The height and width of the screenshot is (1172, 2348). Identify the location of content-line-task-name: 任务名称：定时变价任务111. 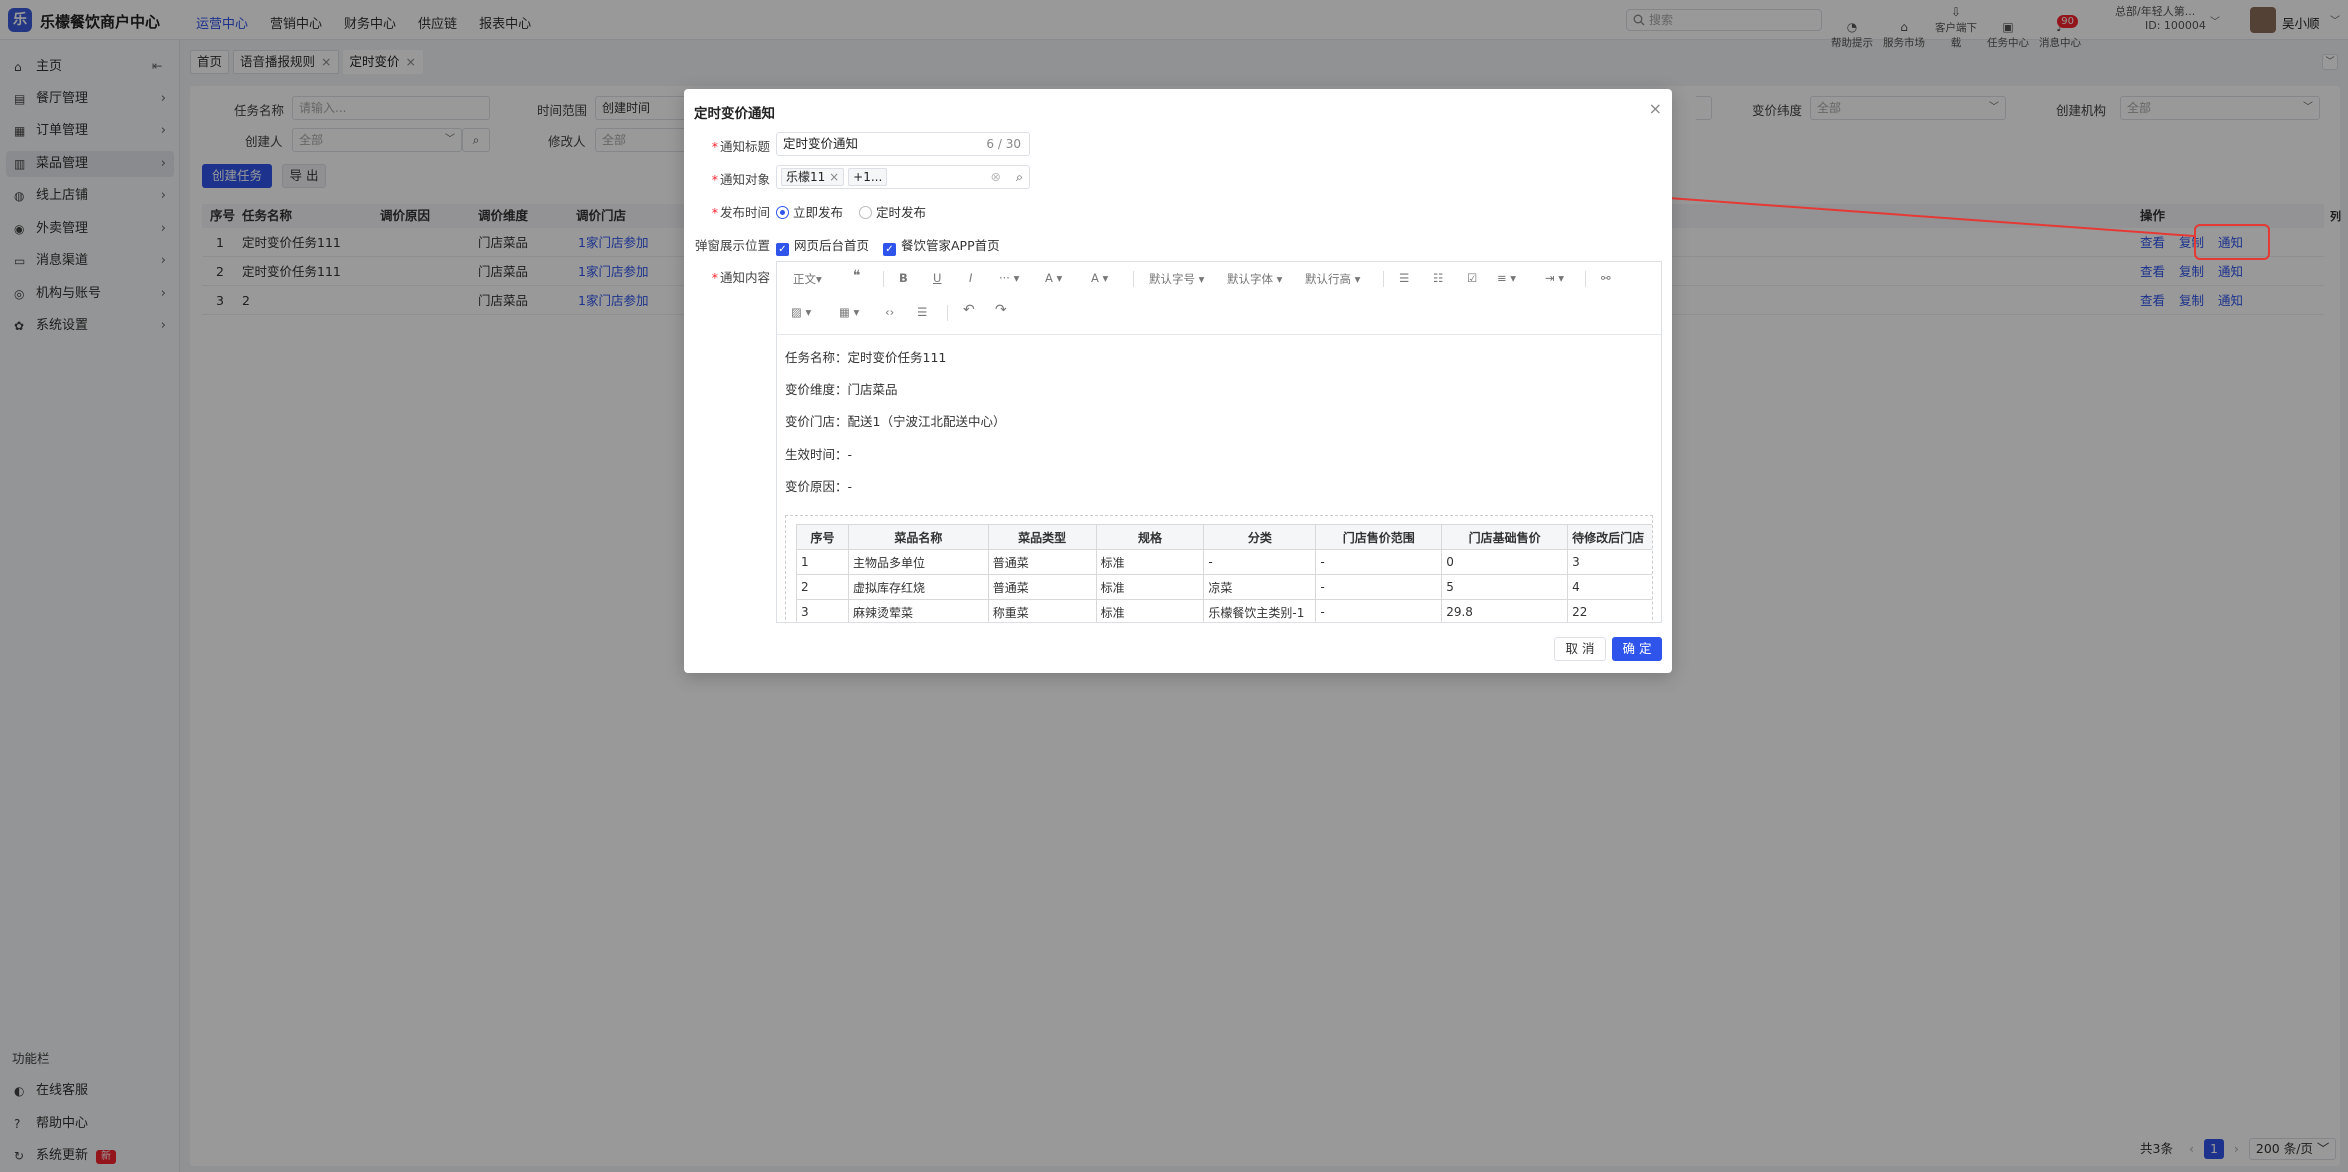
(866, 357).